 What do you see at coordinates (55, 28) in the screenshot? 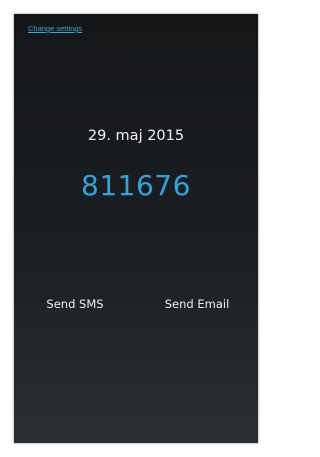
I see `change-settings-link: Change settings` at bounding box center [55, 28].